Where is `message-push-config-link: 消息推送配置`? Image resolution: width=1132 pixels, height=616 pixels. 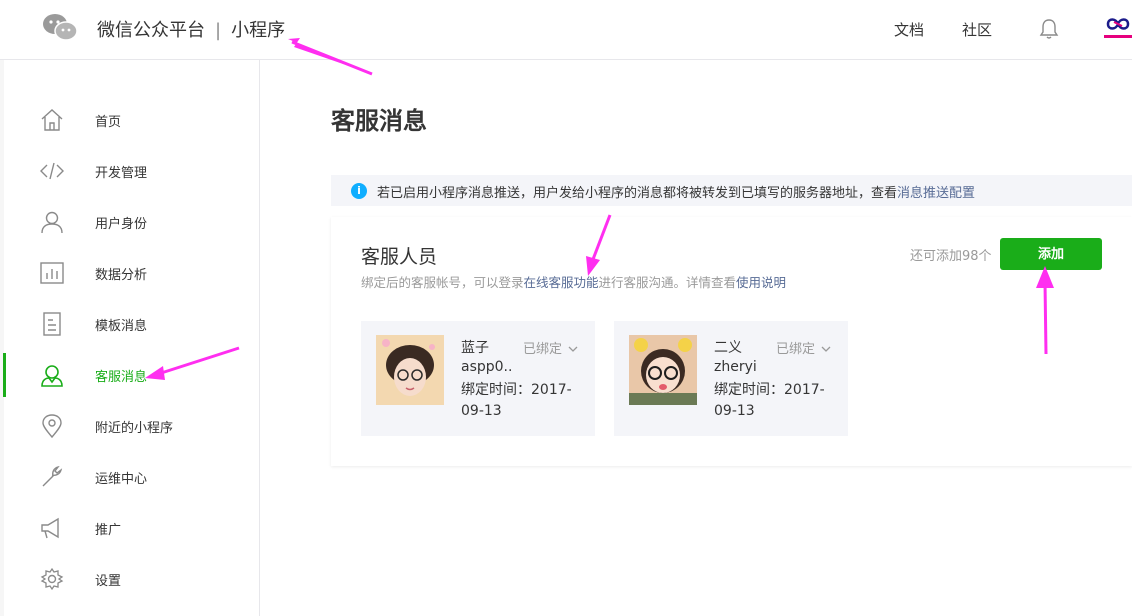 message-push-config-link: 消息推送配置 is located at coordinates (936, 193).